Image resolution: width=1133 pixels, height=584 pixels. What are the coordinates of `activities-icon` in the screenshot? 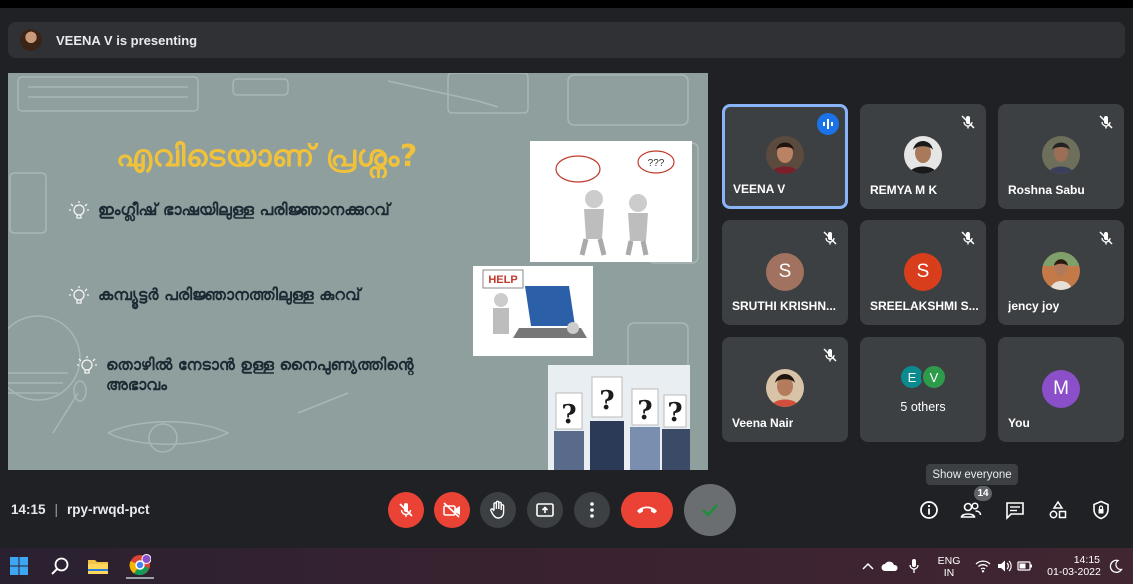 It's located at (1058, 509).